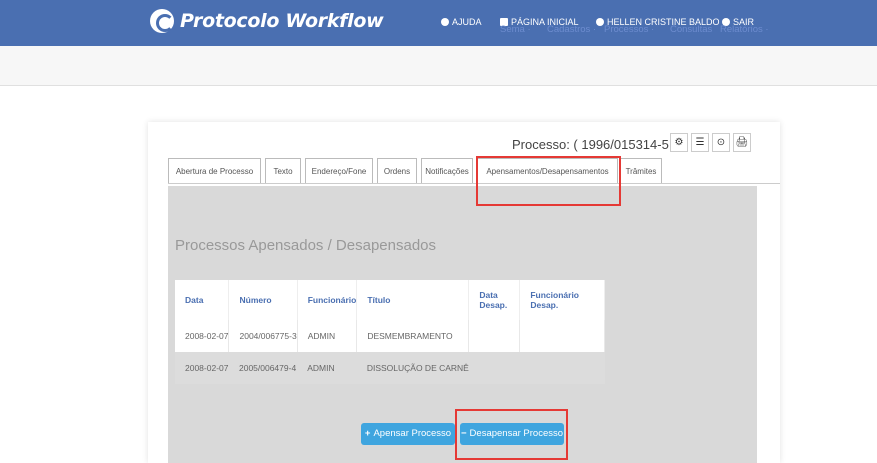 Image resolution: width=877 pixels, height=463 pixels. What do you see at coordinates (691, 29) in the screenshot?
I see `menu-consultas: Consultas` at bounding box center [691, 29].